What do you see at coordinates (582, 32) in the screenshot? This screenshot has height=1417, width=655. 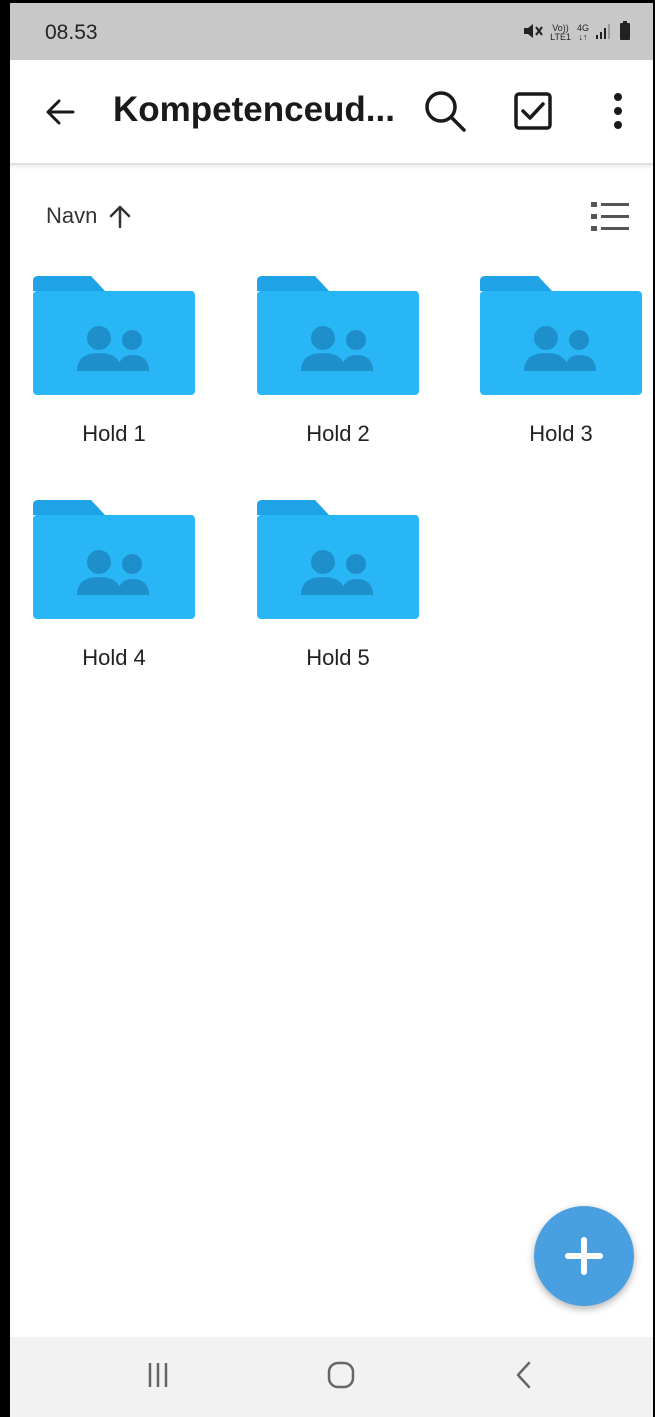 I see `4g-icon: 4G ↓↑` at bounding box center [582, 32].